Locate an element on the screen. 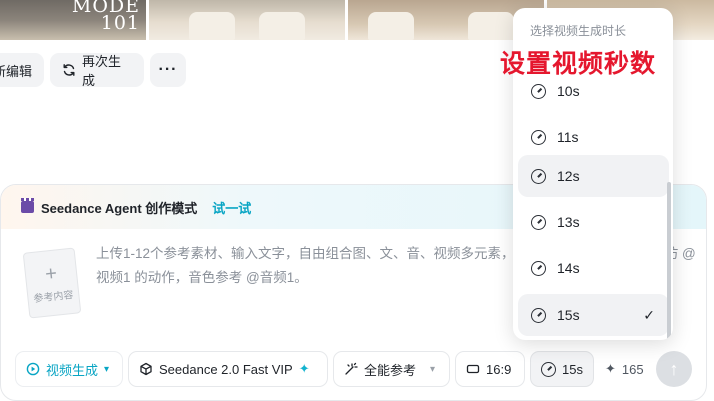  agent-mode-title: Seedance Agent 创作模式 is located at coordinates (119, 208).